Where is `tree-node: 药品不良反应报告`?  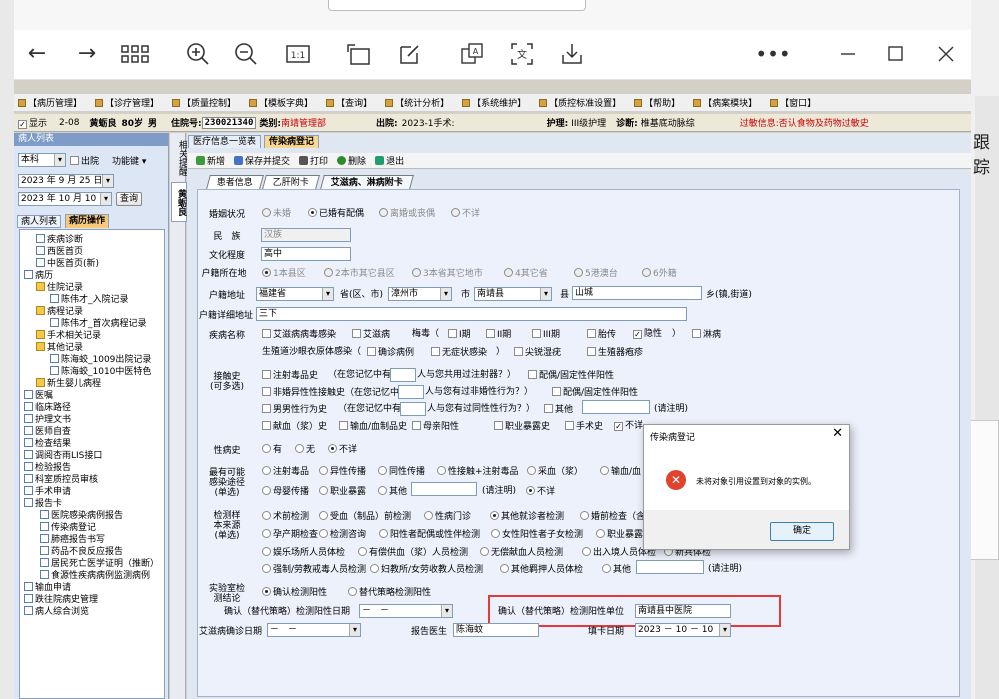 tree-node: 药品不良反应报告 is located at coordinates (81, 551).